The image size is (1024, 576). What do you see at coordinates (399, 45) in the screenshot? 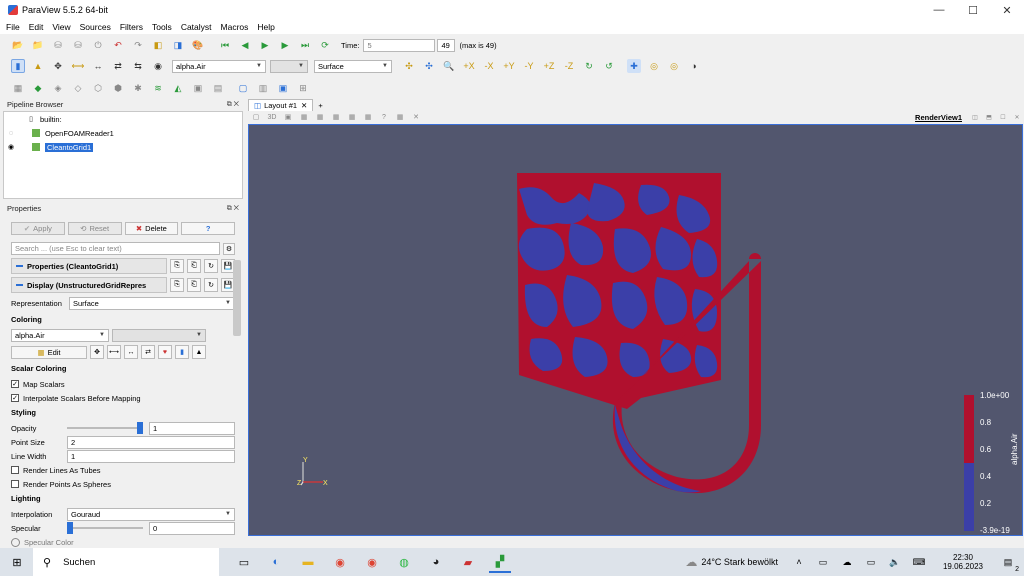
I see `time-value-field: 5` at bounding box center [399, 45].